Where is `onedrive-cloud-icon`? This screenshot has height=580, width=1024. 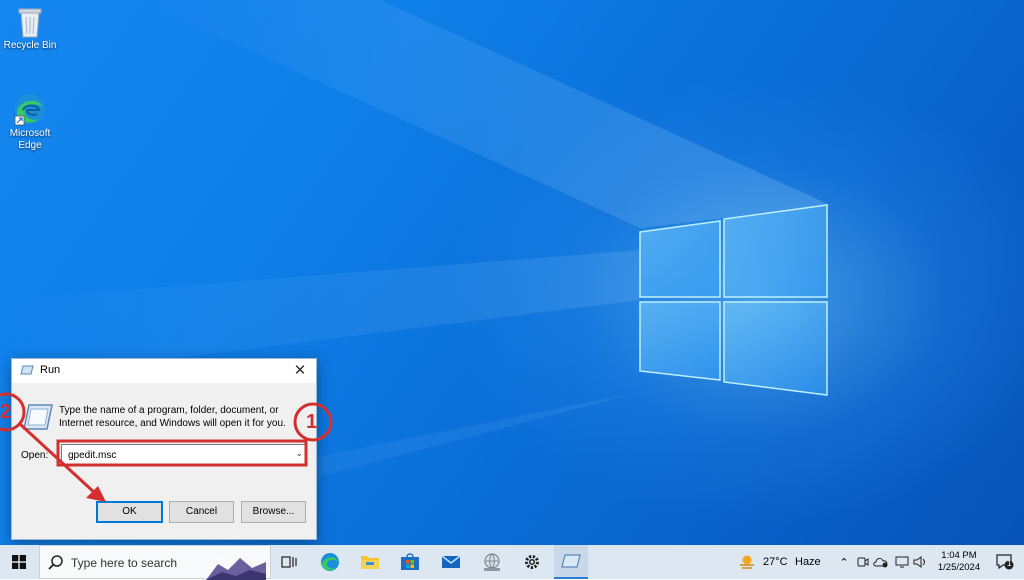
onedrive-cloud-icon is located at coordinates (880, 563).